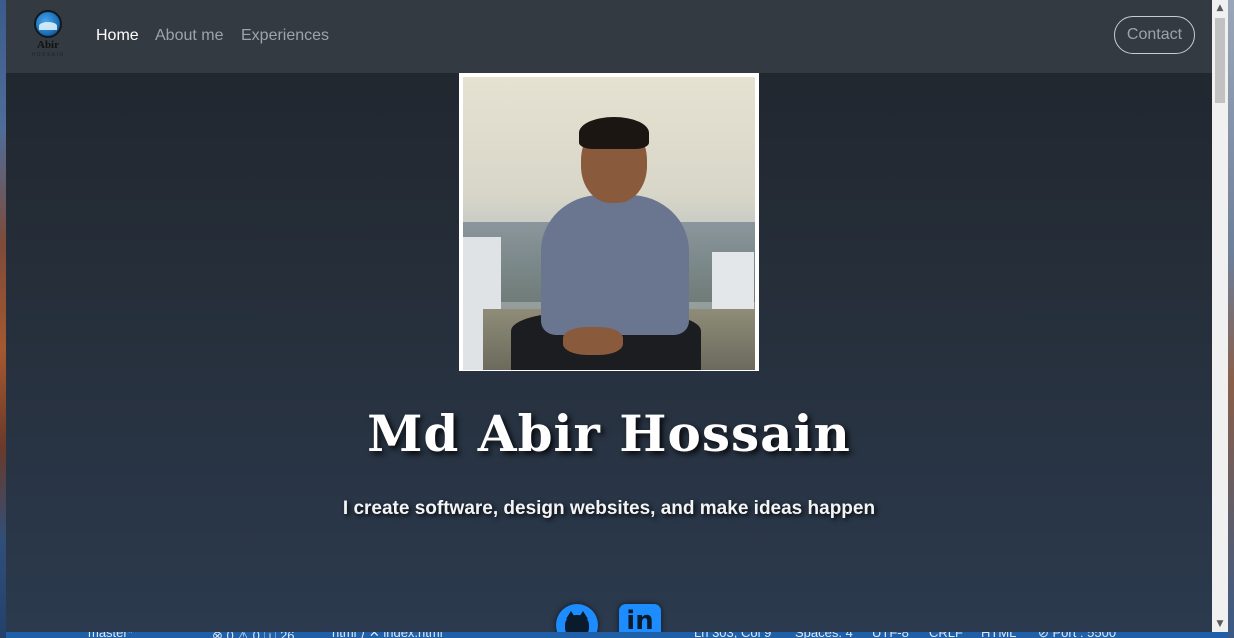 This screenshot has height=638, width=1234. I want to click on github-icon, so click(577, 618).